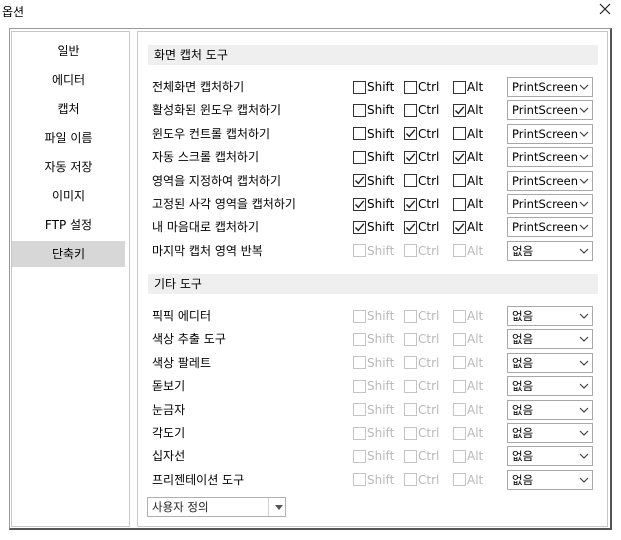 The image size is (621, 540). I want to click on sidebar-item-editor: 에디터, so click(68, 80).